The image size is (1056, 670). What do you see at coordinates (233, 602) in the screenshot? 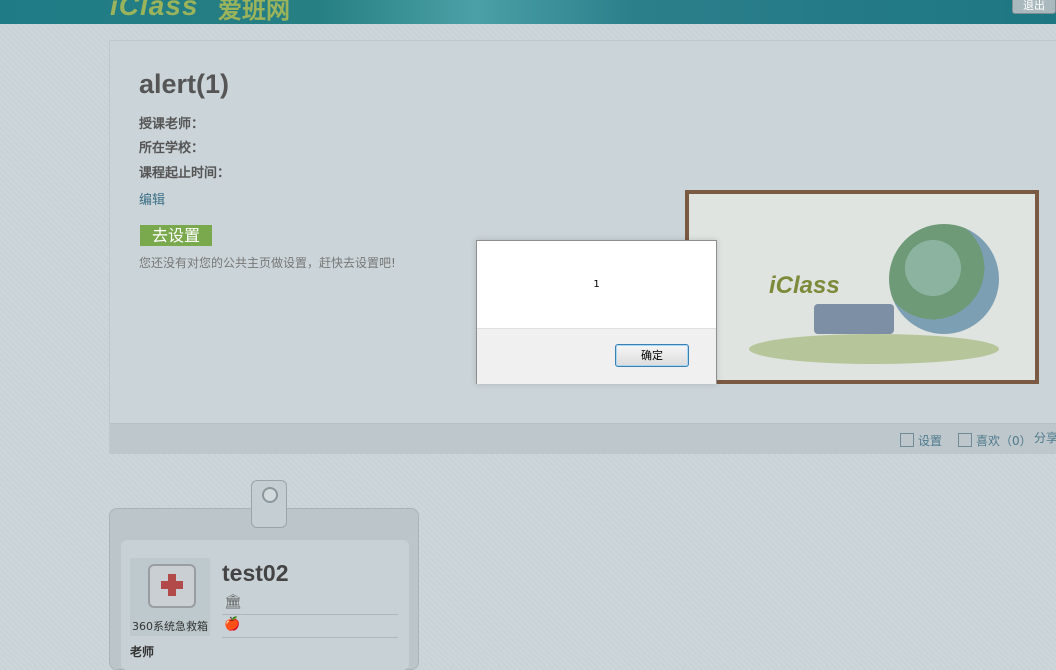
I see `school-icon: 🏛` at bounding box center [233, 602].